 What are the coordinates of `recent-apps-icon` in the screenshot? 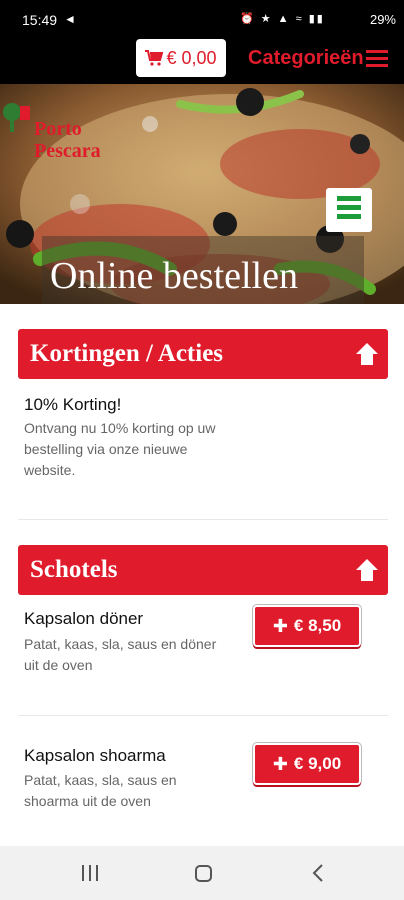 It's located at (91, 873).